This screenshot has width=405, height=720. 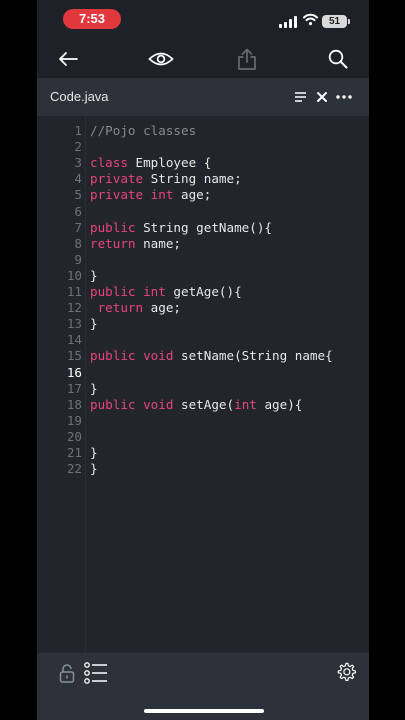 I want to click on code-text: class Employee {, so click(x=150, y=163).